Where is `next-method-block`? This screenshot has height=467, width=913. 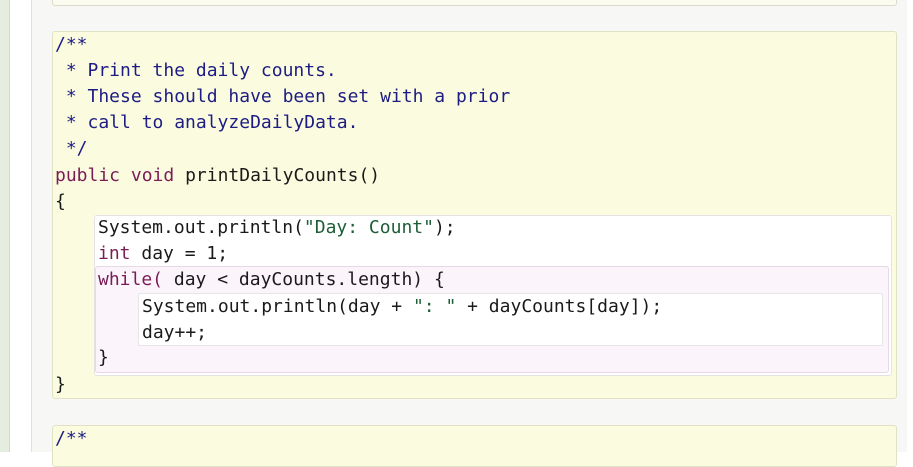
next-method-block is located at coordinates (474, 446).